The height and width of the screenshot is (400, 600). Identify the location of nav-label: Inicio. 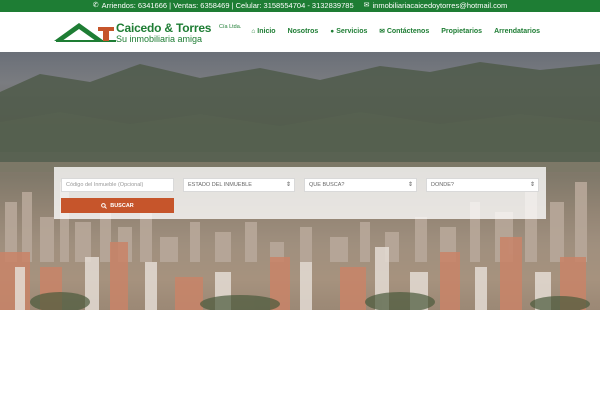
(266, 31).